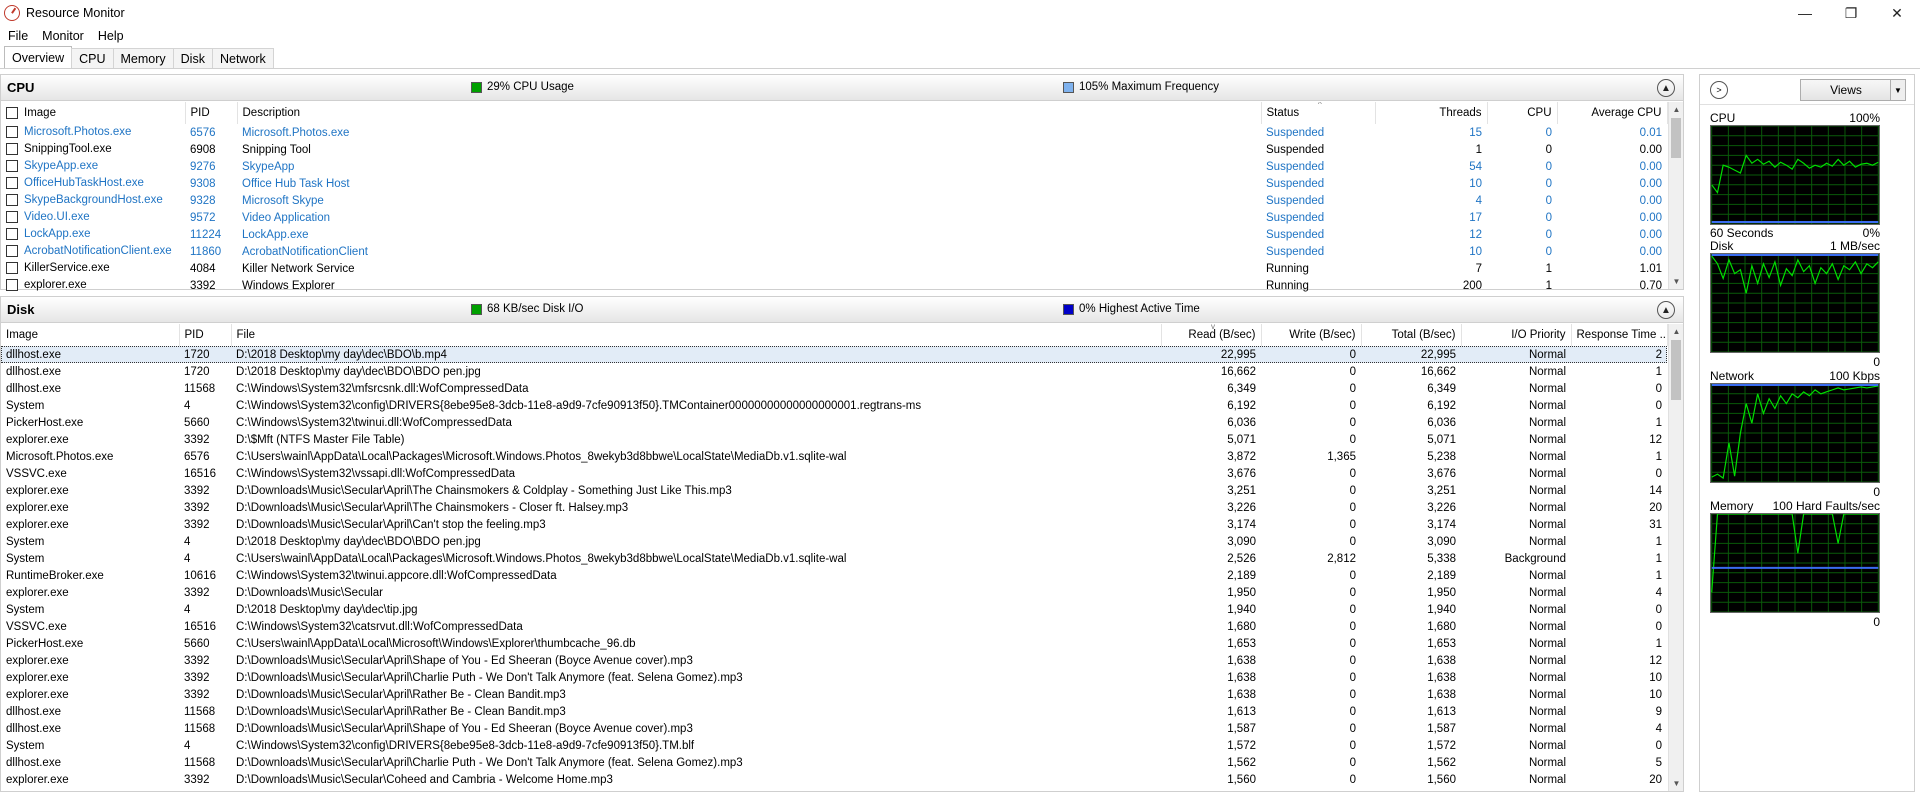  I want to click on tab-memory: Memory, so click(143, 58).